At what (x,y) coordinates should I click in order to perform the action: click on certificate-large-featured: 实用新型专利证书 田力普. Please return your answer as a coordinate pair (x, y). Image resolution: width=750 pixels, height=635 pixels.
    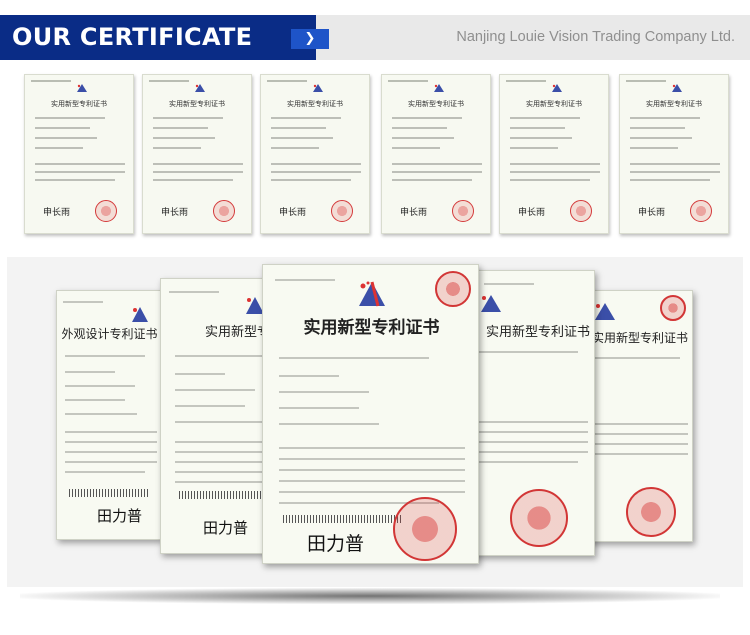
    Looking at the image, I should click on (370, 414).